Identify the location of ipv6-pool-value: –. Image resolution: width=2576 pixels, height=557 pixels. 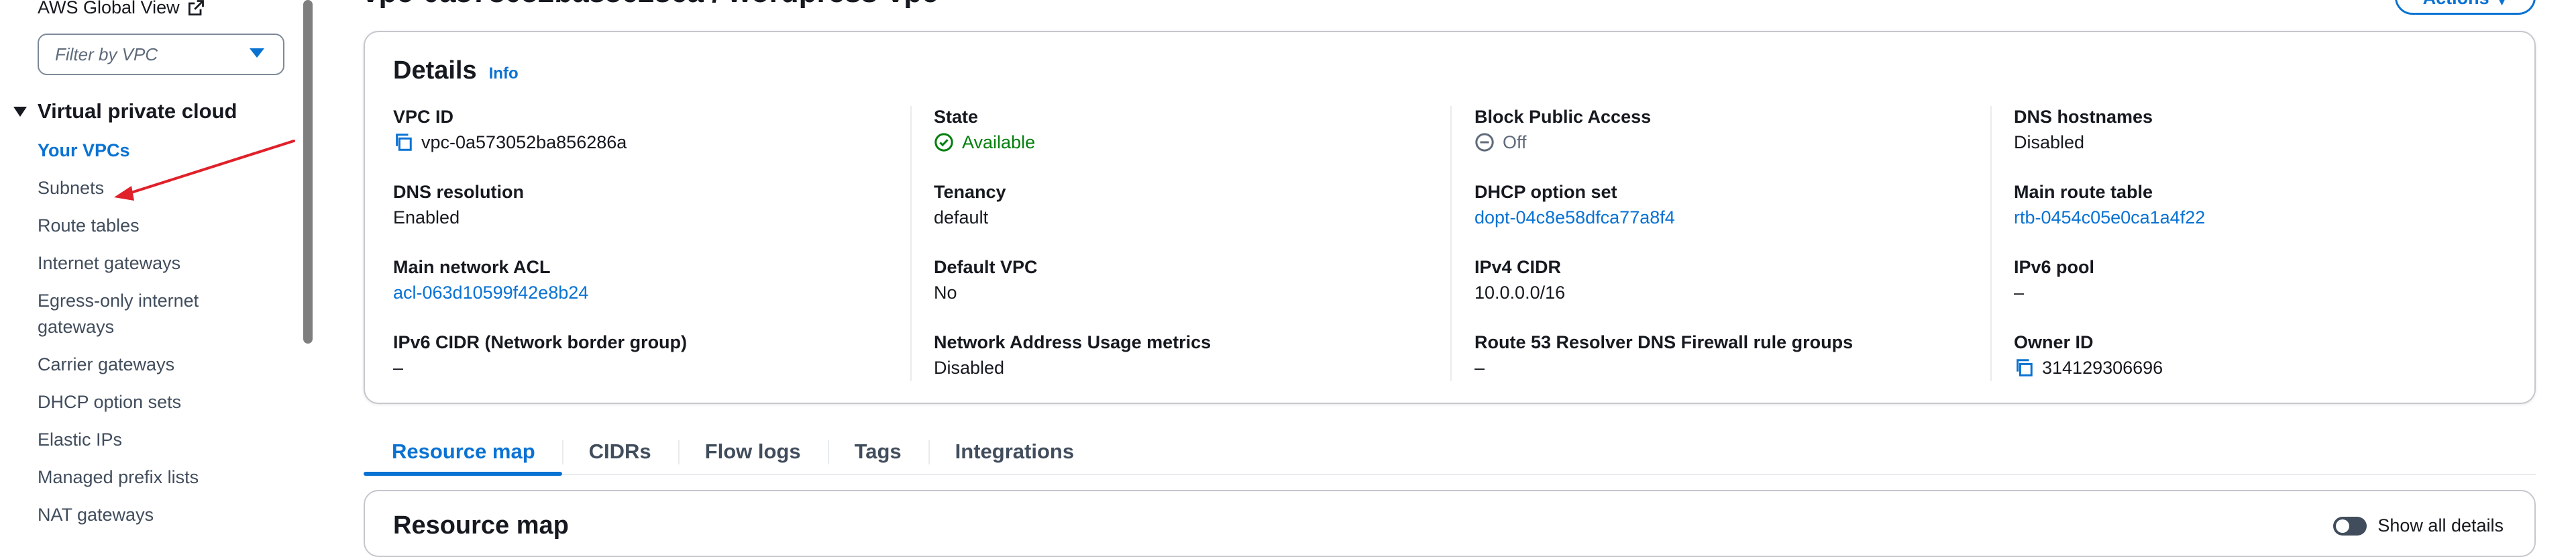
(2019, 293).